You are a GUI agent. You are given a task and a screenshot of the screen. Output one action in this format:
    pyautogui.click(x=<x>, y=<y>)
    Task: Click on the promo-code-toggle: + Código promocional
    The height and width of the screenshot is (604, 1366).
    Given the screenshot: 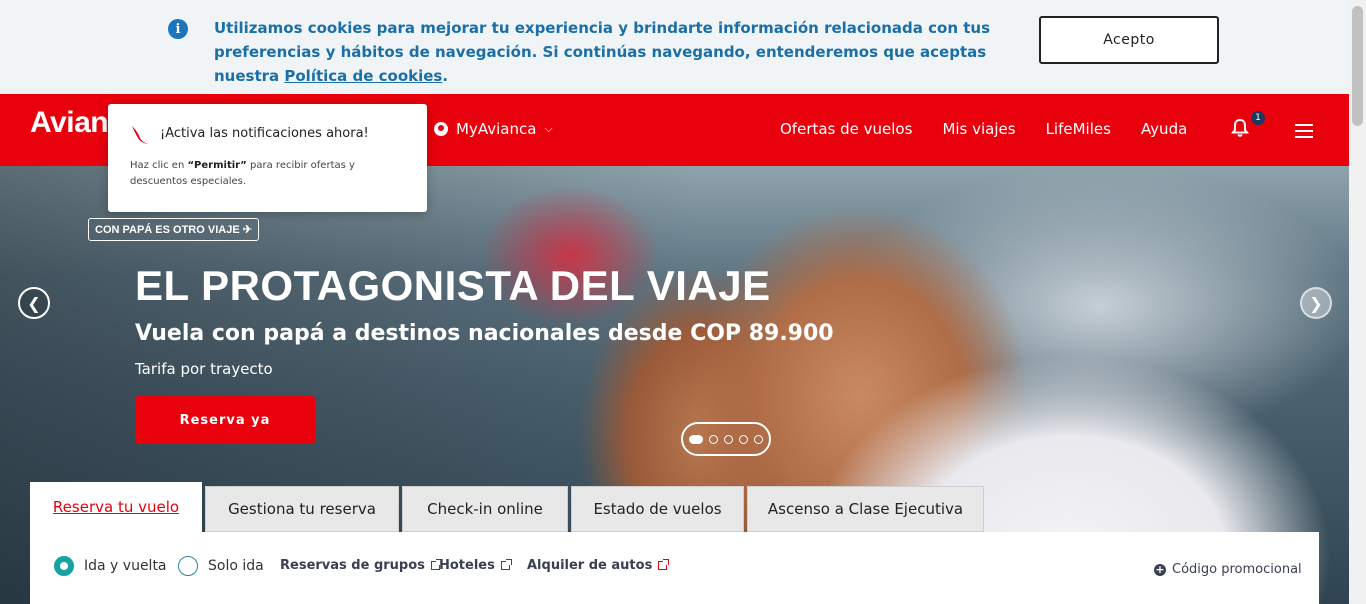 What is the action you would take?
    pyautogui.click(x=1228, y=569)
    